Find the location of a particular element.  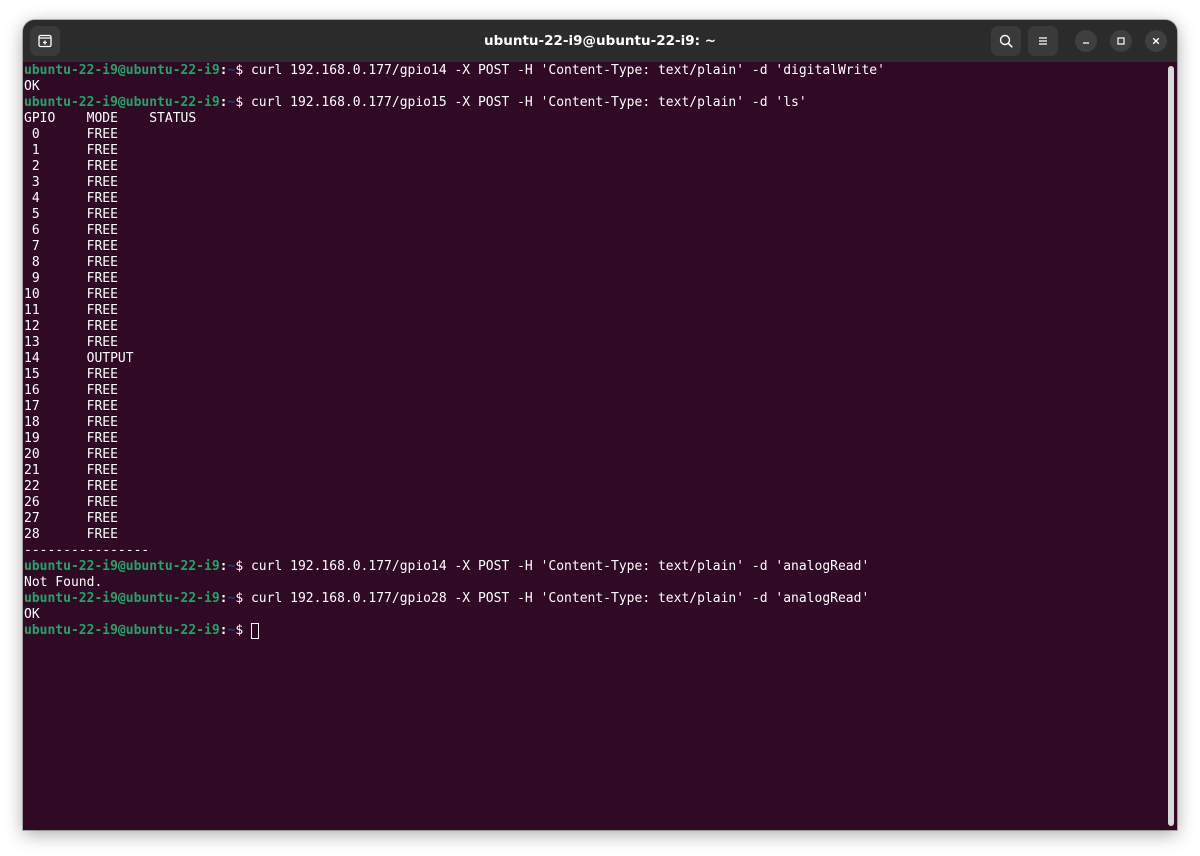

maximize-button is located at coordinates (1121, 41).